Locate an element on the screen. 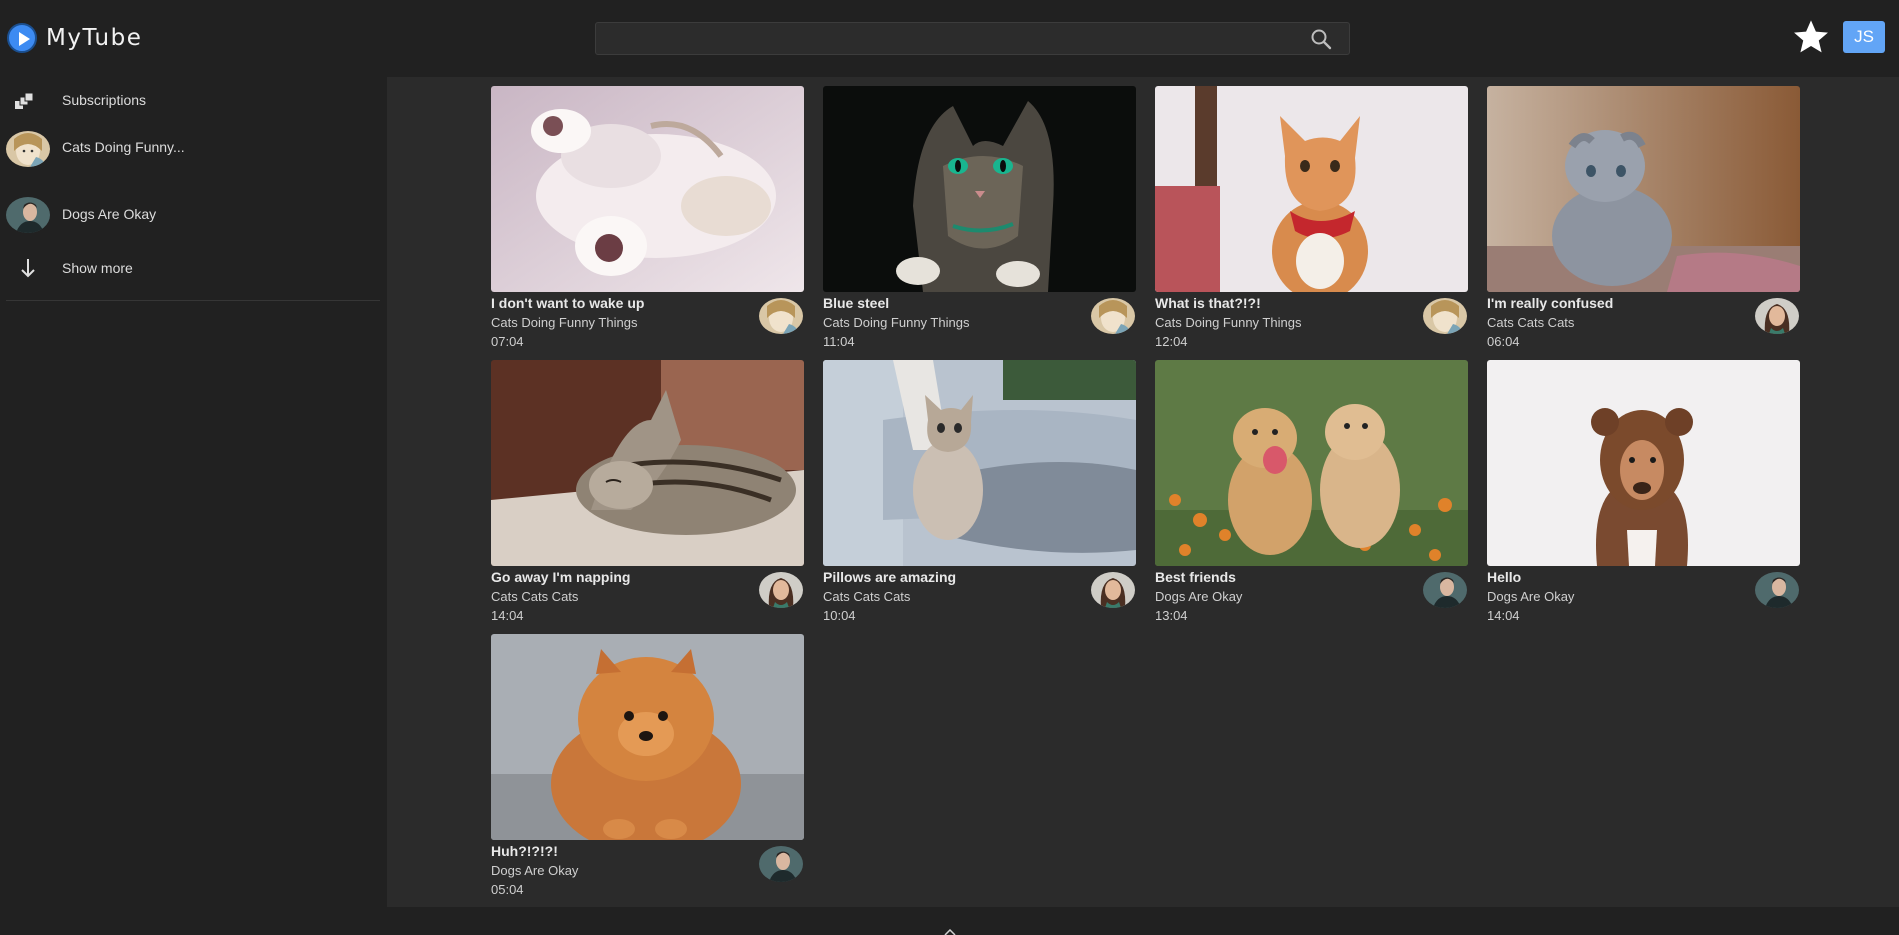  subscriptions-icon is located at coordinates (24, 101).